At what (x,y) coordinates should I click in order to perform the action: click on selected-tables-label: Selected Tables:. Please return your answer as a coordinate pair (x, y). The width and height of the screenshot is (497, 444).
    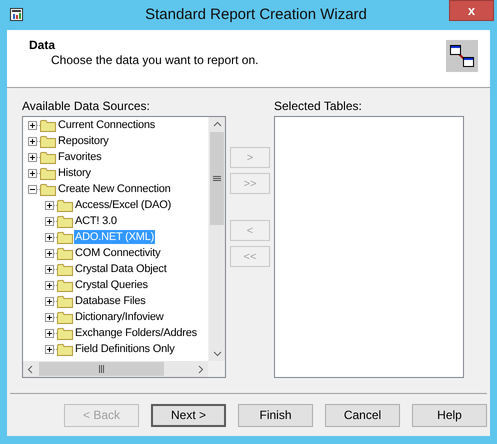
    Looking at the image, I should click on (318, 106).